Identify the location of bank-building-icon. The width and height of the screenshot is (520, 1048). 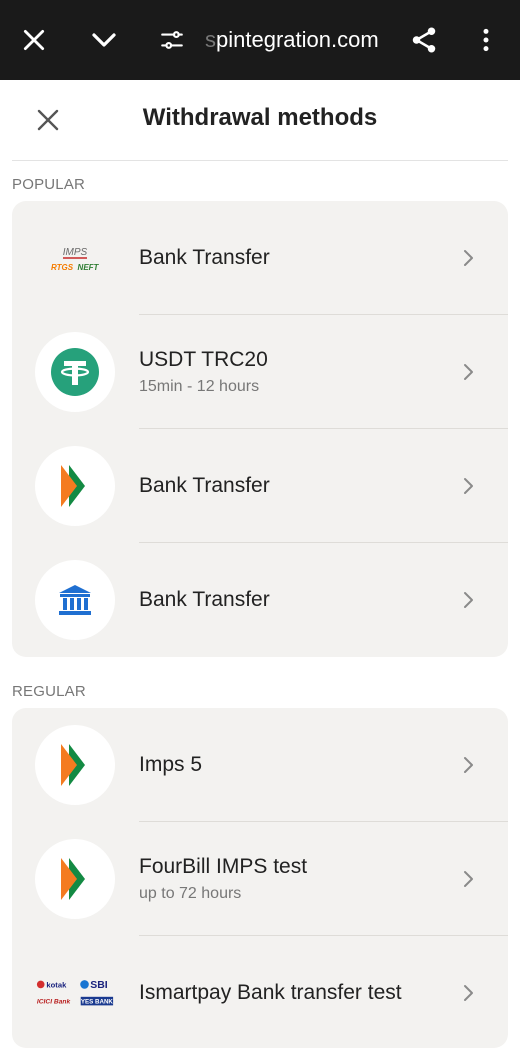
(75, 600).